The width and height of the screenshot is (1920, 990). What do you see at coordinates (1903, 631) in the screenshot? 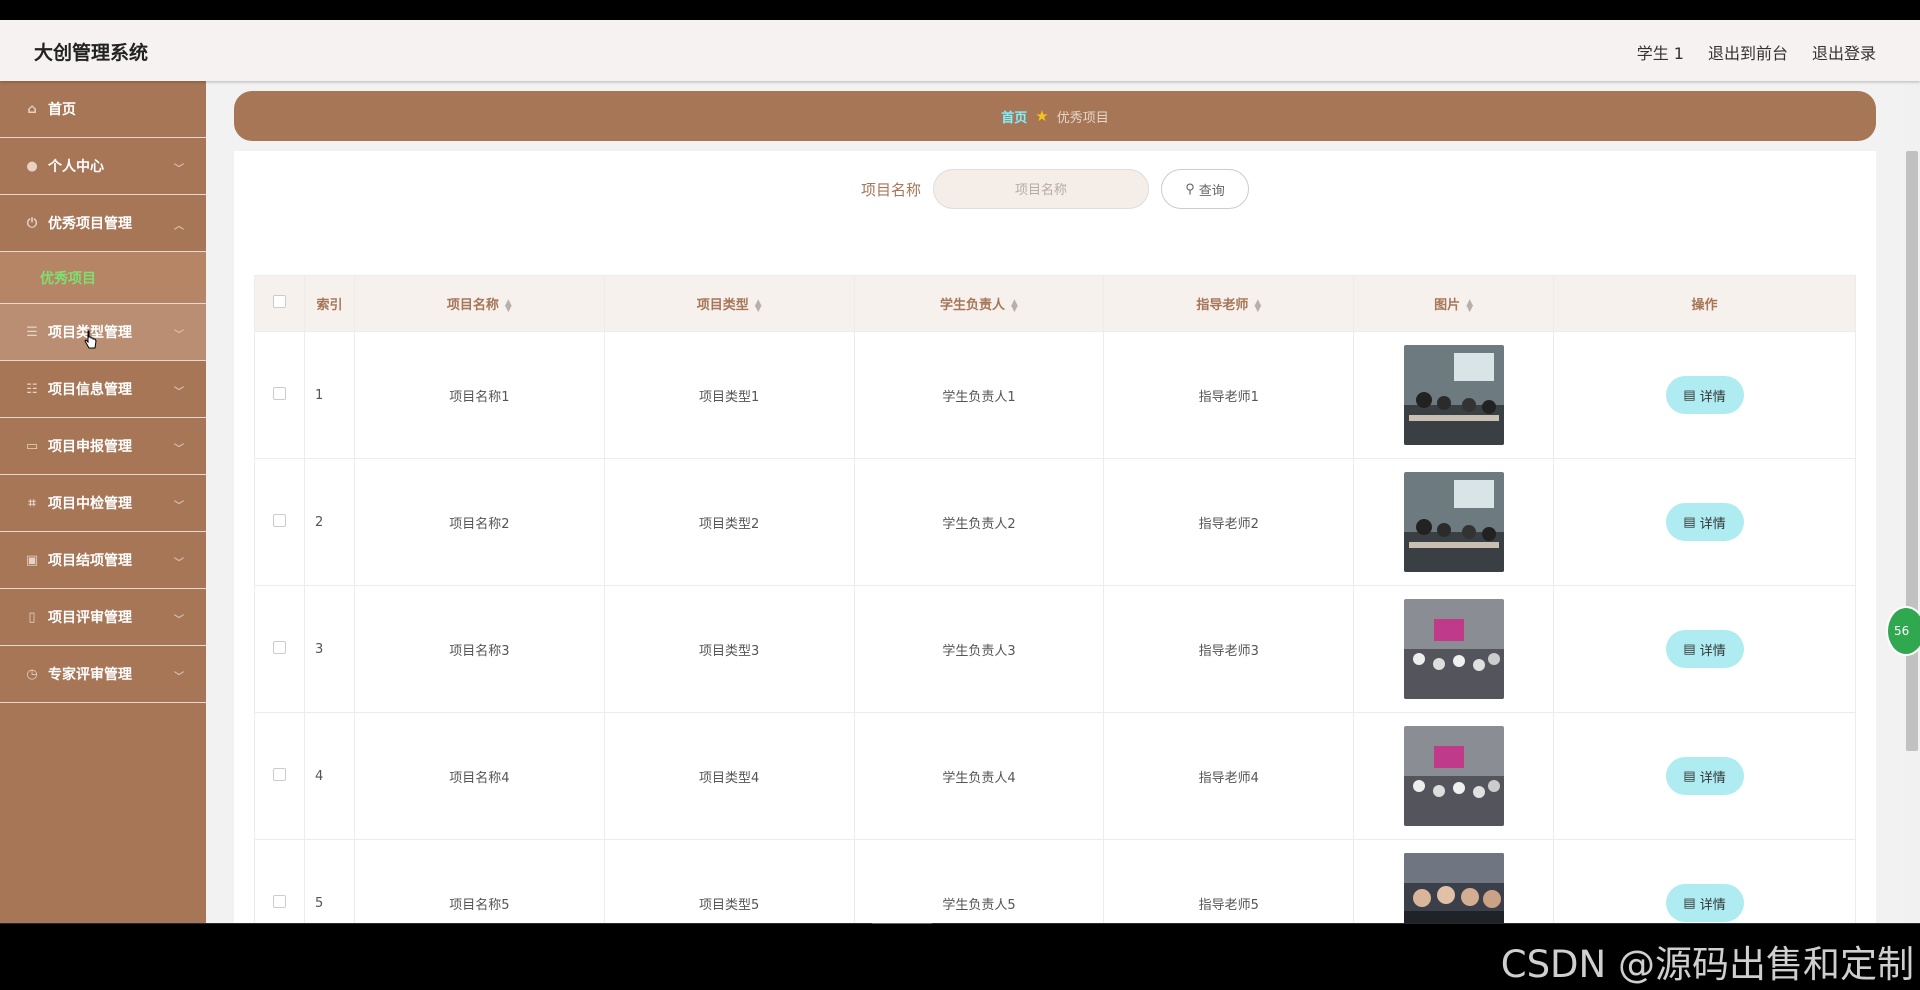
I see `floating-badge: 56` at bounding box center [1903, 631].